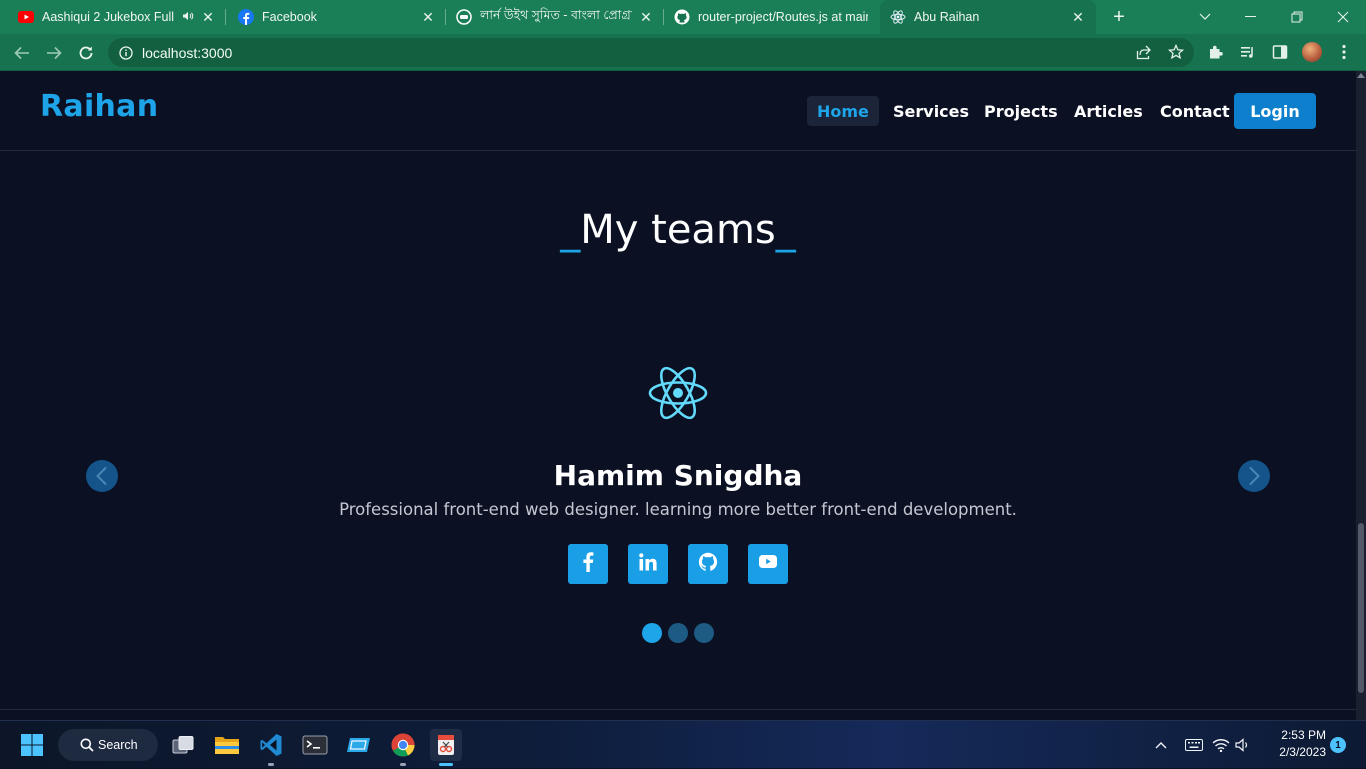 The width and height of the screenshot is (1366, 769). I want to click on vscode-icon, so click(271, 747).